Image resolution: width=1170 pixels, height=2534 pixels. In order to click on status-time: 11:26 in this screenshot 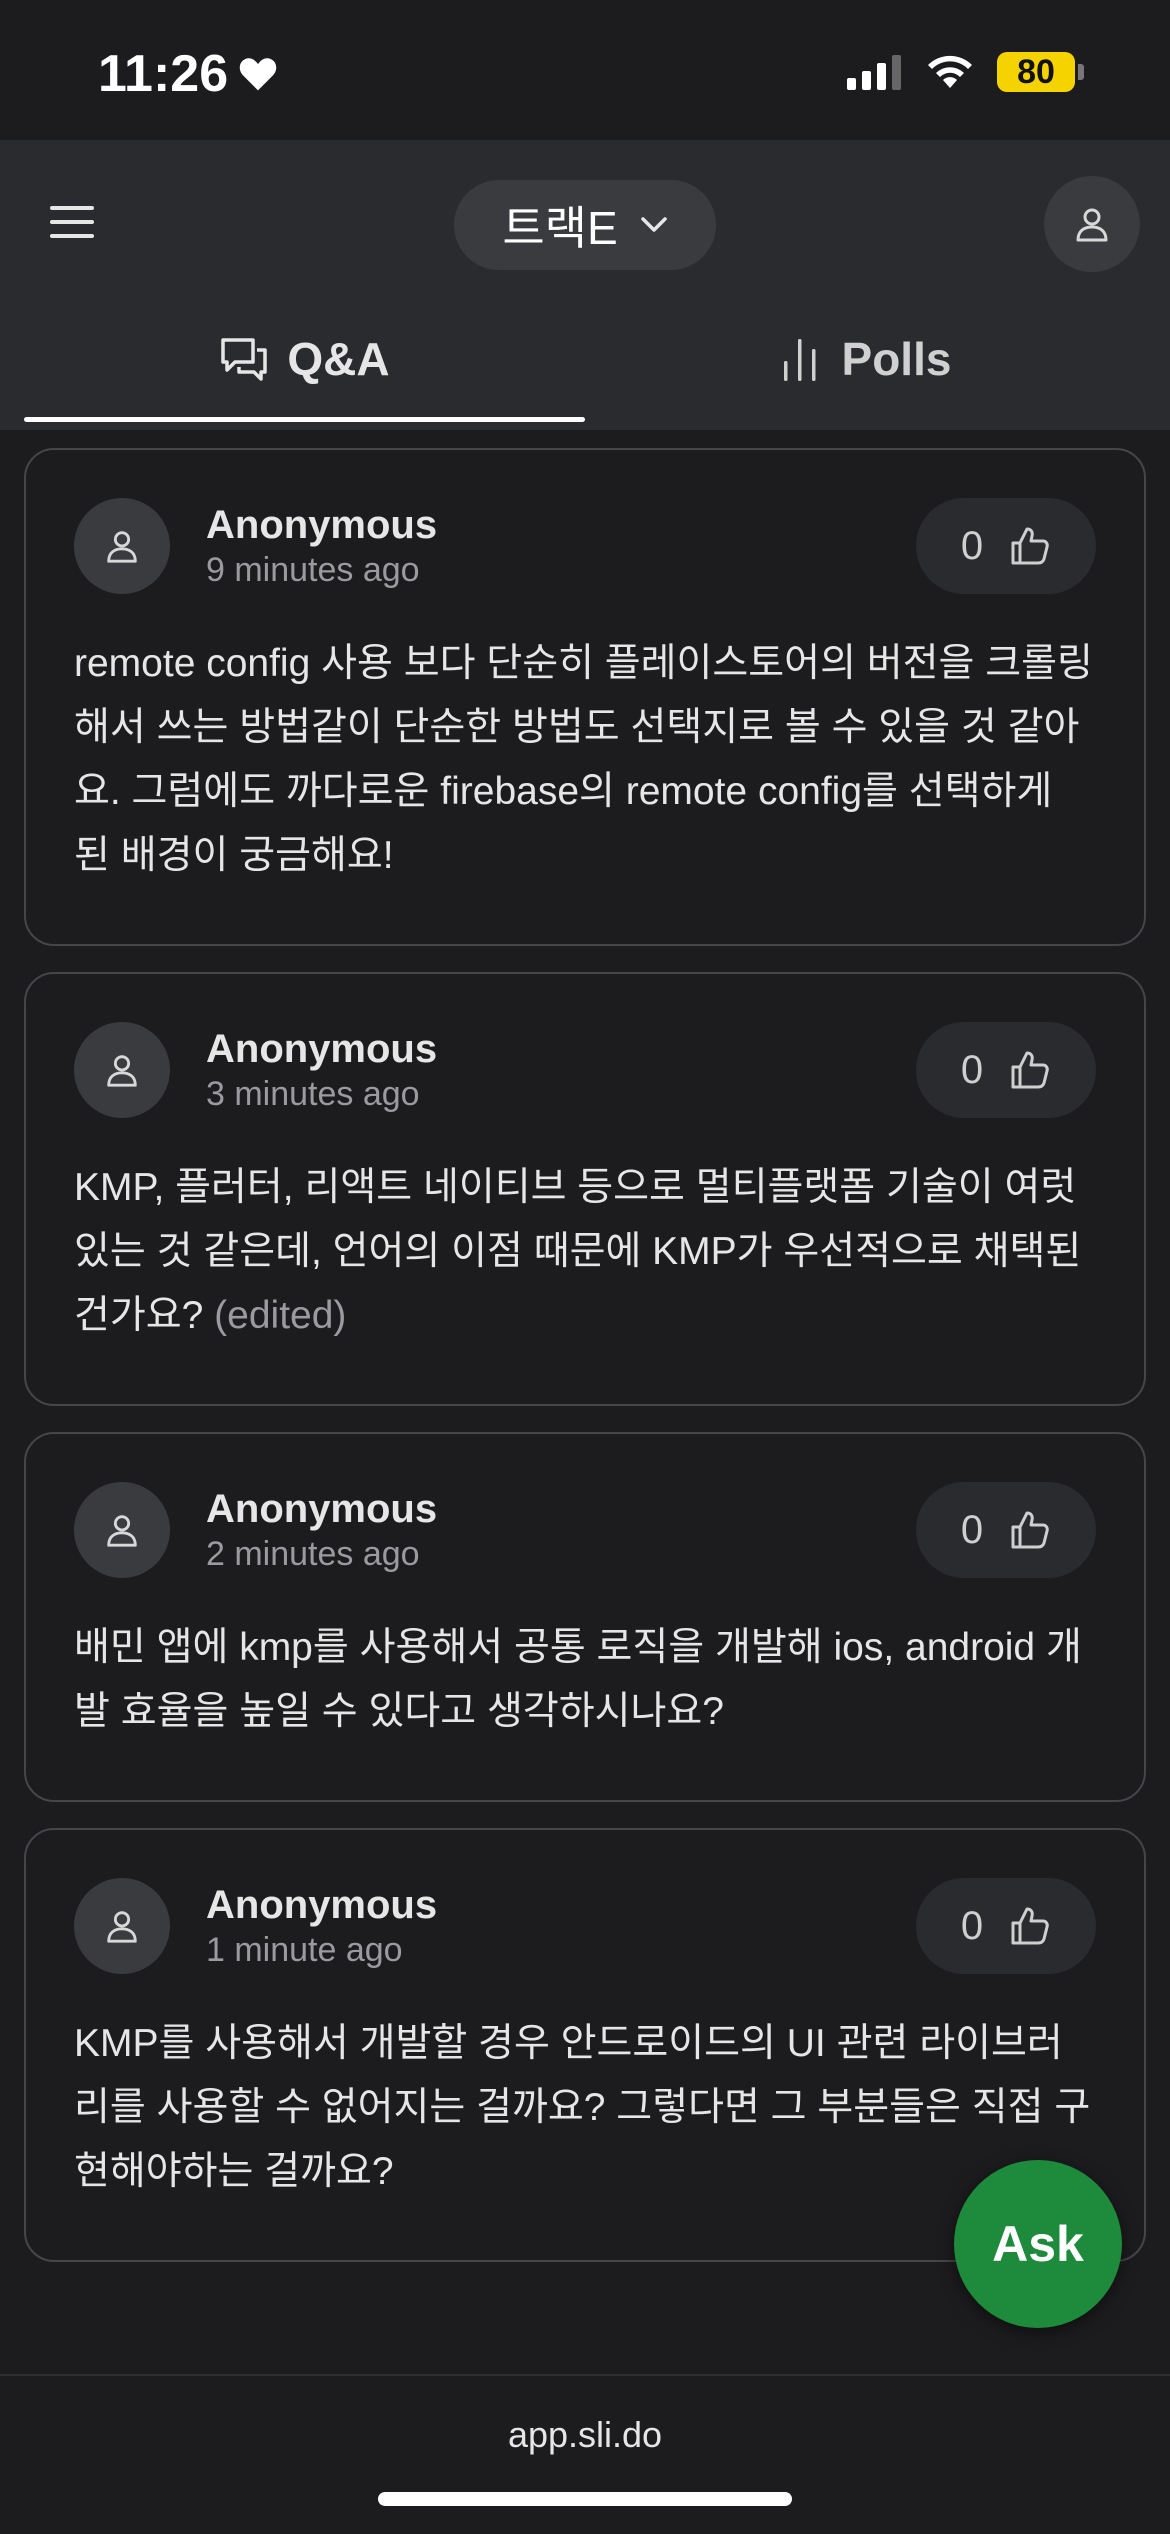, I will do `click(188, 74)`.